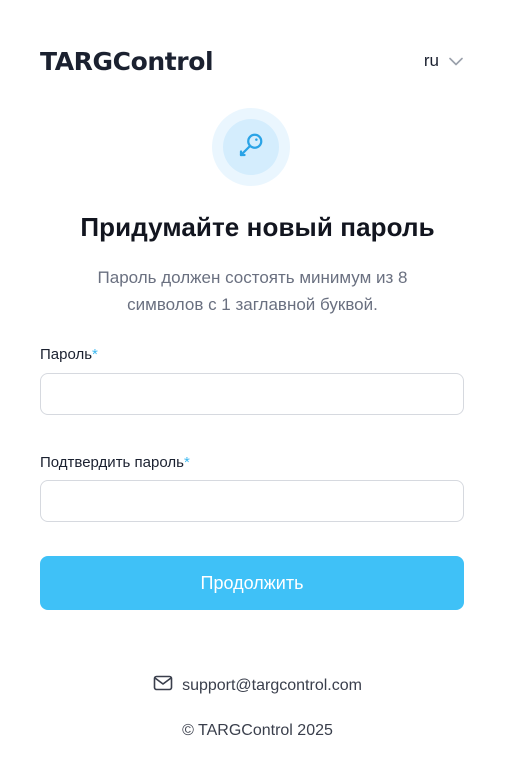  I want to click on password-label: Пароль*, so click(69, 354).